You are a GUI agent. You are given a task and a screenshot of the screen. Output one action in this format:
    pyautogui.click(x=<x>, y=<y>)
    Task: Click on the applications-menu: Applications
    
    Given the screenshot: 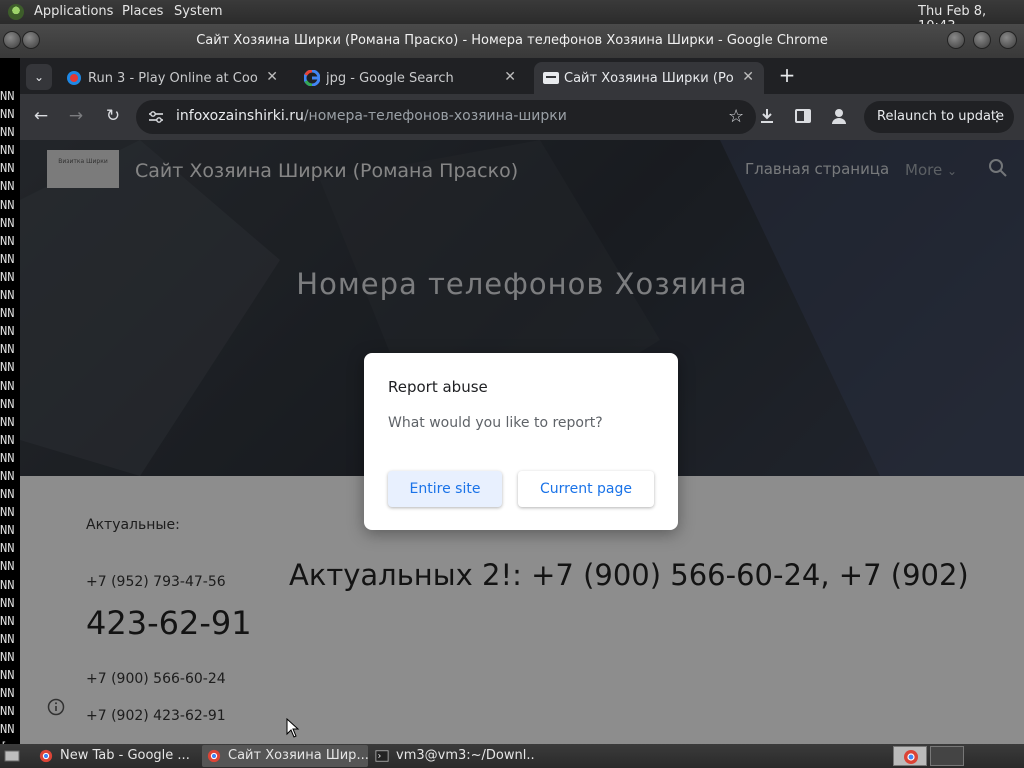 What is the action you would take?
    pyautogui.click(x=73, y=11)
    